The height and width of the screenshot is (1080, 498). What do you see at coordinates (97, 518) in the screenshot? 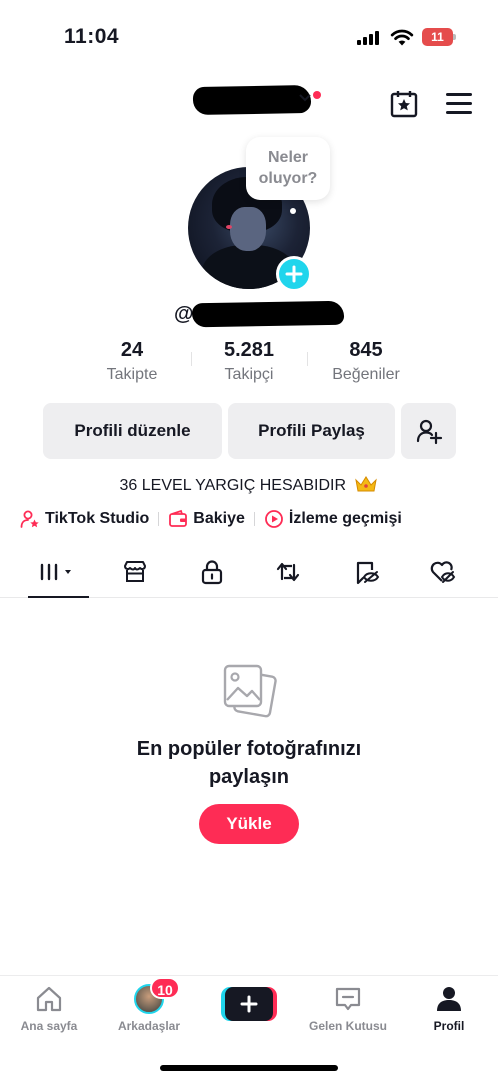
I see `link-label: TikTok Studio` at bounding box center [97, 518].